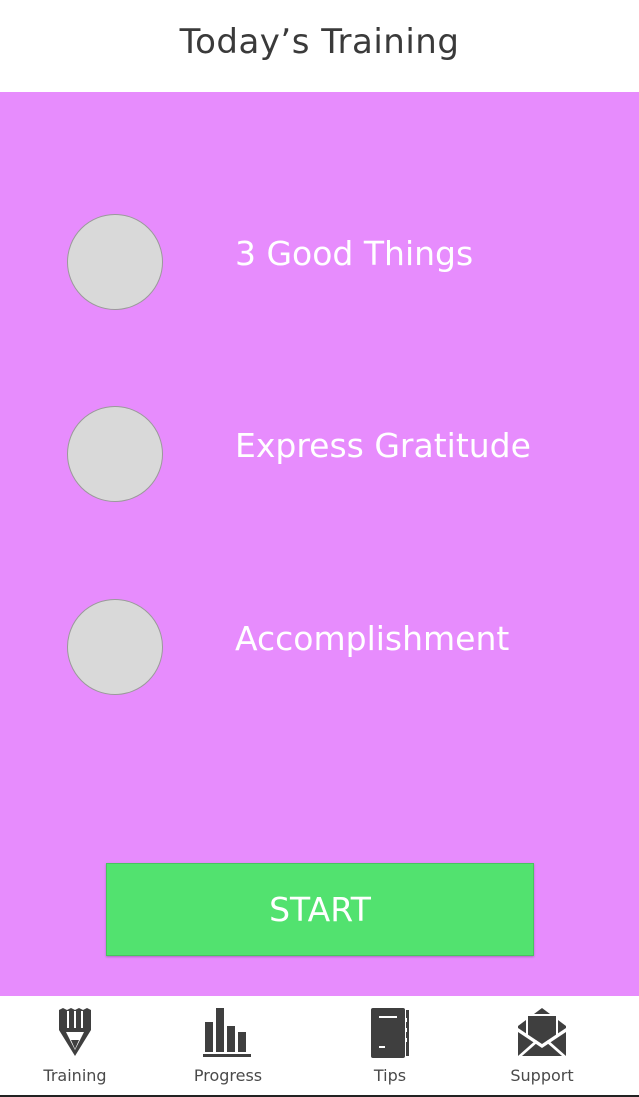 Image resolution: width=639 pixels, height=1097 pixels. What do you see at coordinates (383, 445) in the screenshot?
I see `task-label: Express Gratitude` at bounding box center [383, 445].